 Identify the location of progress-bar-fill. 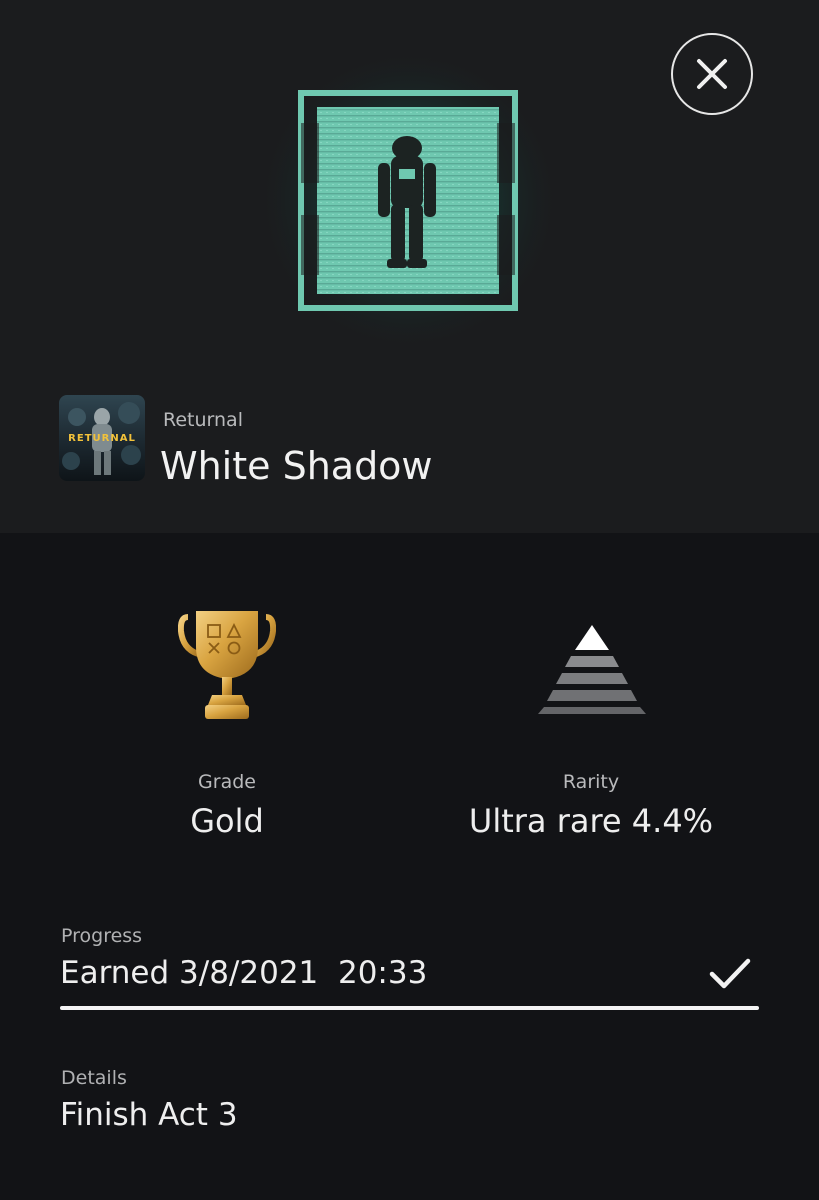
(409, 1008).